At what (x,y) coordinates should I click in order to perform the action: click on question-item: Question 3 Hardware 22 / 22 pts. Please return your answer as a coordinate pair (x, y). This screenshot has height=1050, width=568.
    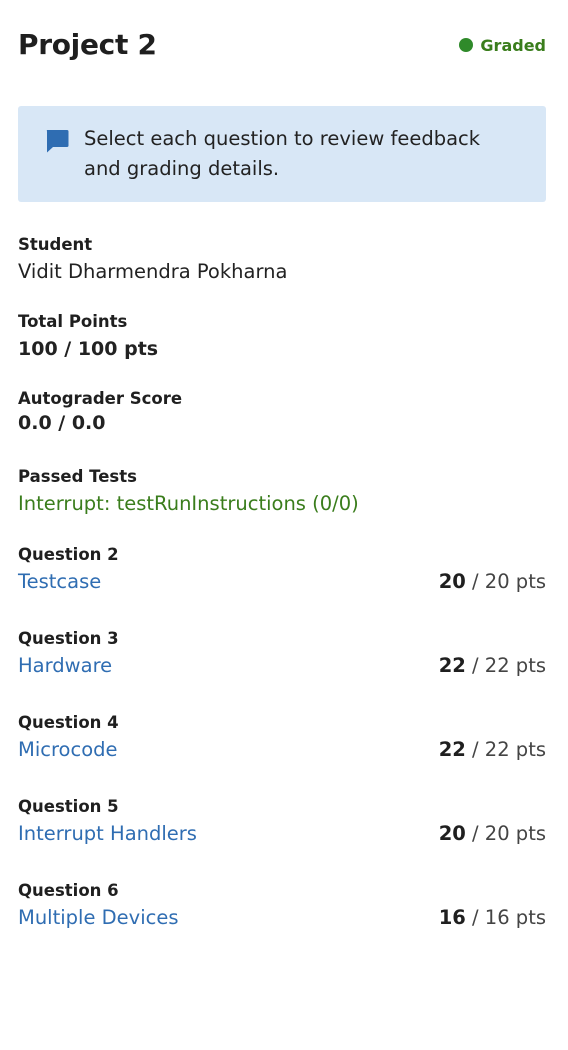
    Looking at the image, I should click on (282, 655).